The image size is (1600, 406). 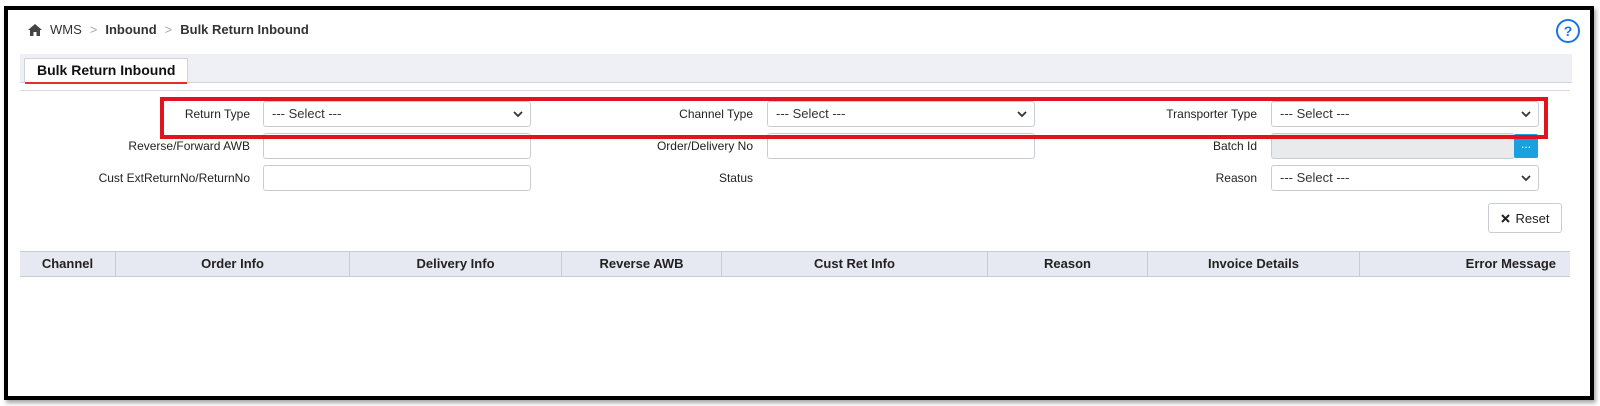 I want to click on col-reverse-awb: Reverse AWB, so click(x=642, y=264).